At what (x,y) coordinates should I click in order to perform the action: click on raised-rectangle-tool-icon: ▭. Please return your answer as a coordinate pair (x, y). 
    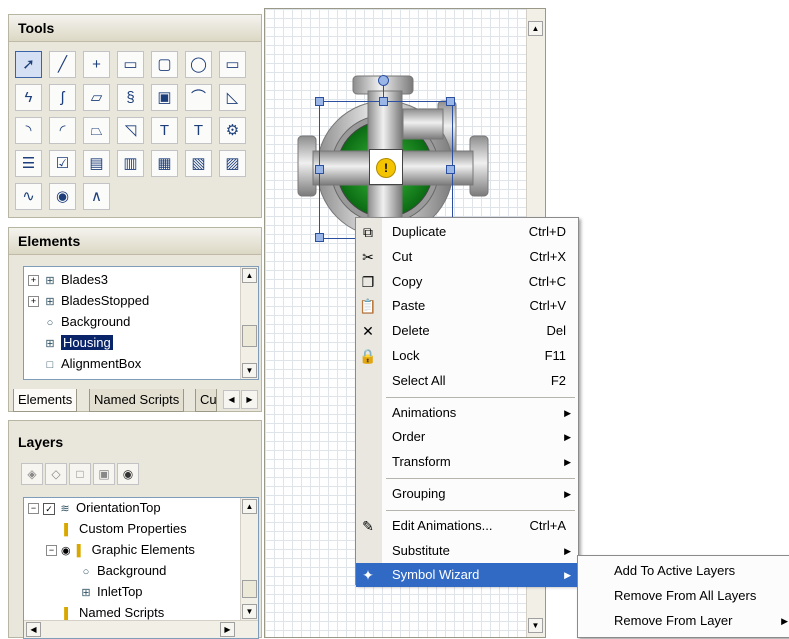
    Looking at the image, I should click on (232, 64).